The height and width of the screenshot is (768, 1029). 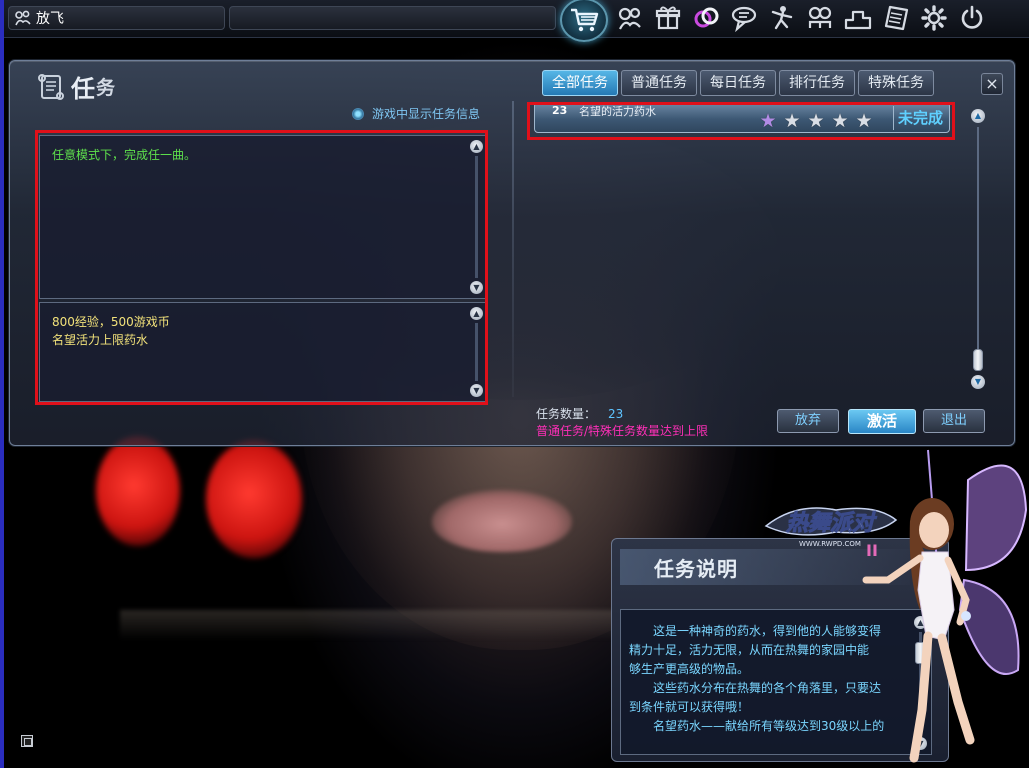 I want to click on exit-button: 退出, so click(x=954, y=421).